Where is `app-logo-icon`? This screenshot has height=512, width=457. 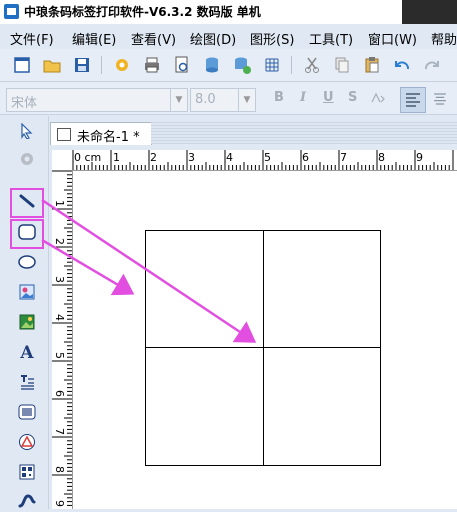 app-logo-icon is located at coordinates (11, 11).